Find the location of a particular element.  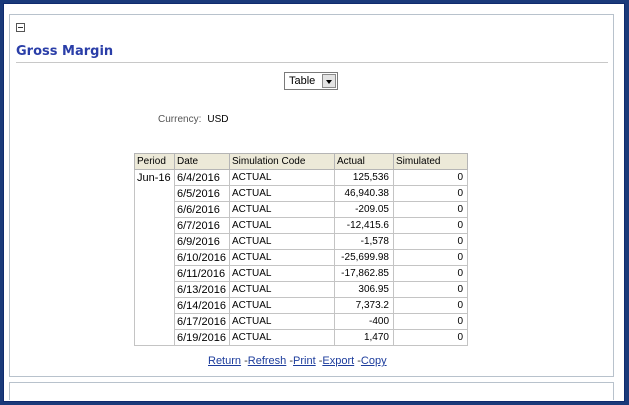

header-date: Date is located at coordinates (202, 161).